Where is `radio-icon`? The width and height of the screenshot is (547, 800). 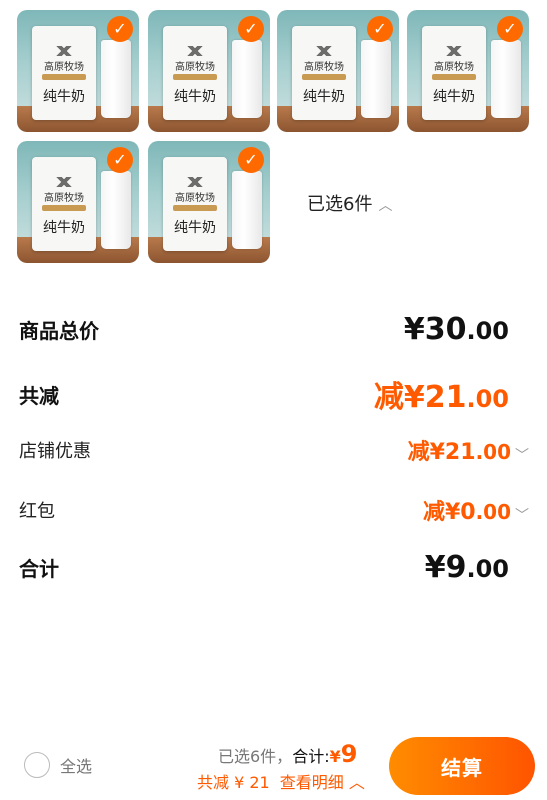
radio-icon is located at coordinates (37, 765).